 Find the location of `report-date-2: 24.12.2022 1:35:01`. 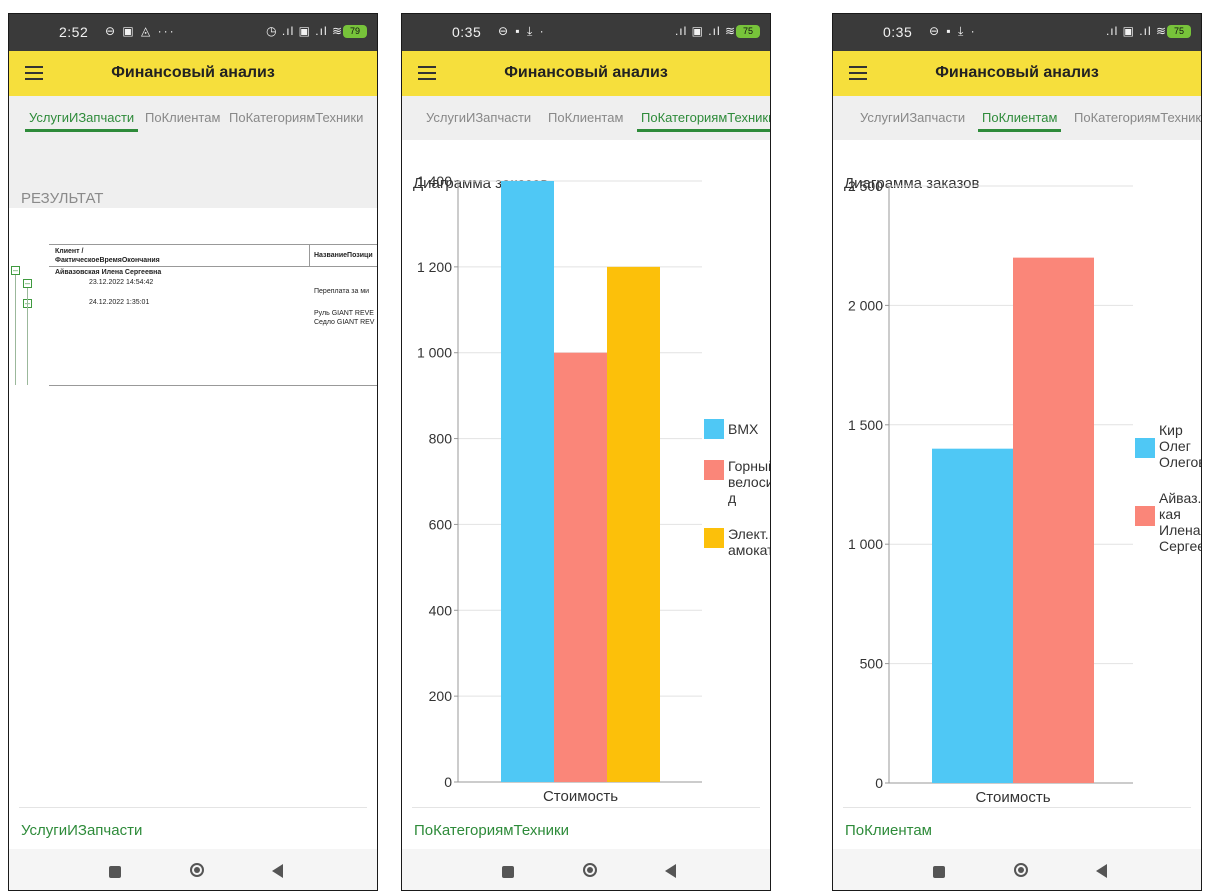

report-date-2: 24.12.2022 1:35:01 is located at coordinates (119, 302).